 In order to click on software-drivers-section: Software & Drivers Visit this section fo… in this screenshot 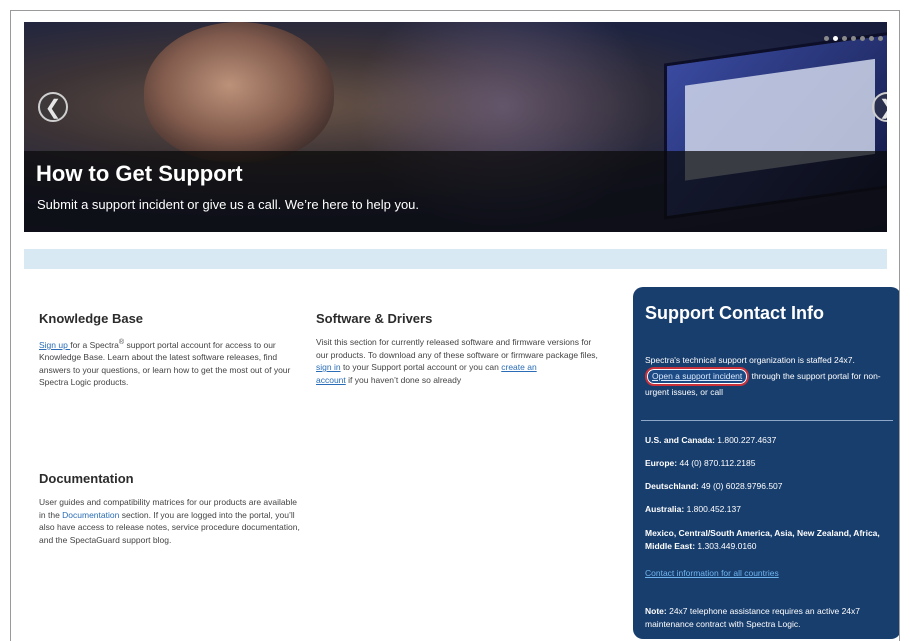, I will do `click(458, 348)`.